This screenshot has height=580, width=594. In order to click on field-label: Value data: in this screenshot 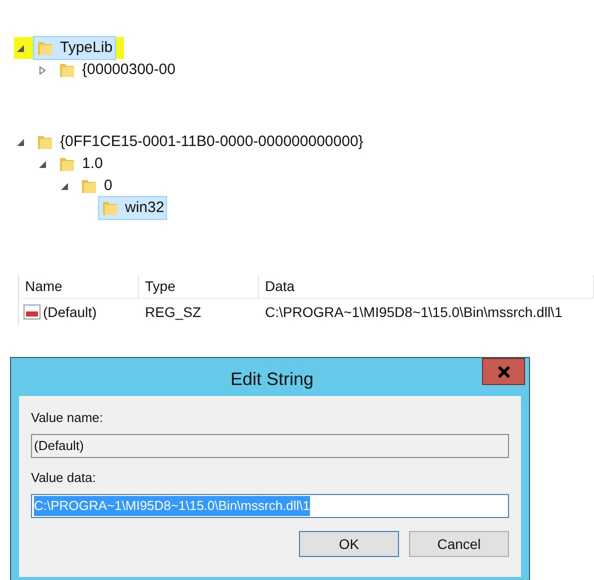, I will do `click(64, 477)`.